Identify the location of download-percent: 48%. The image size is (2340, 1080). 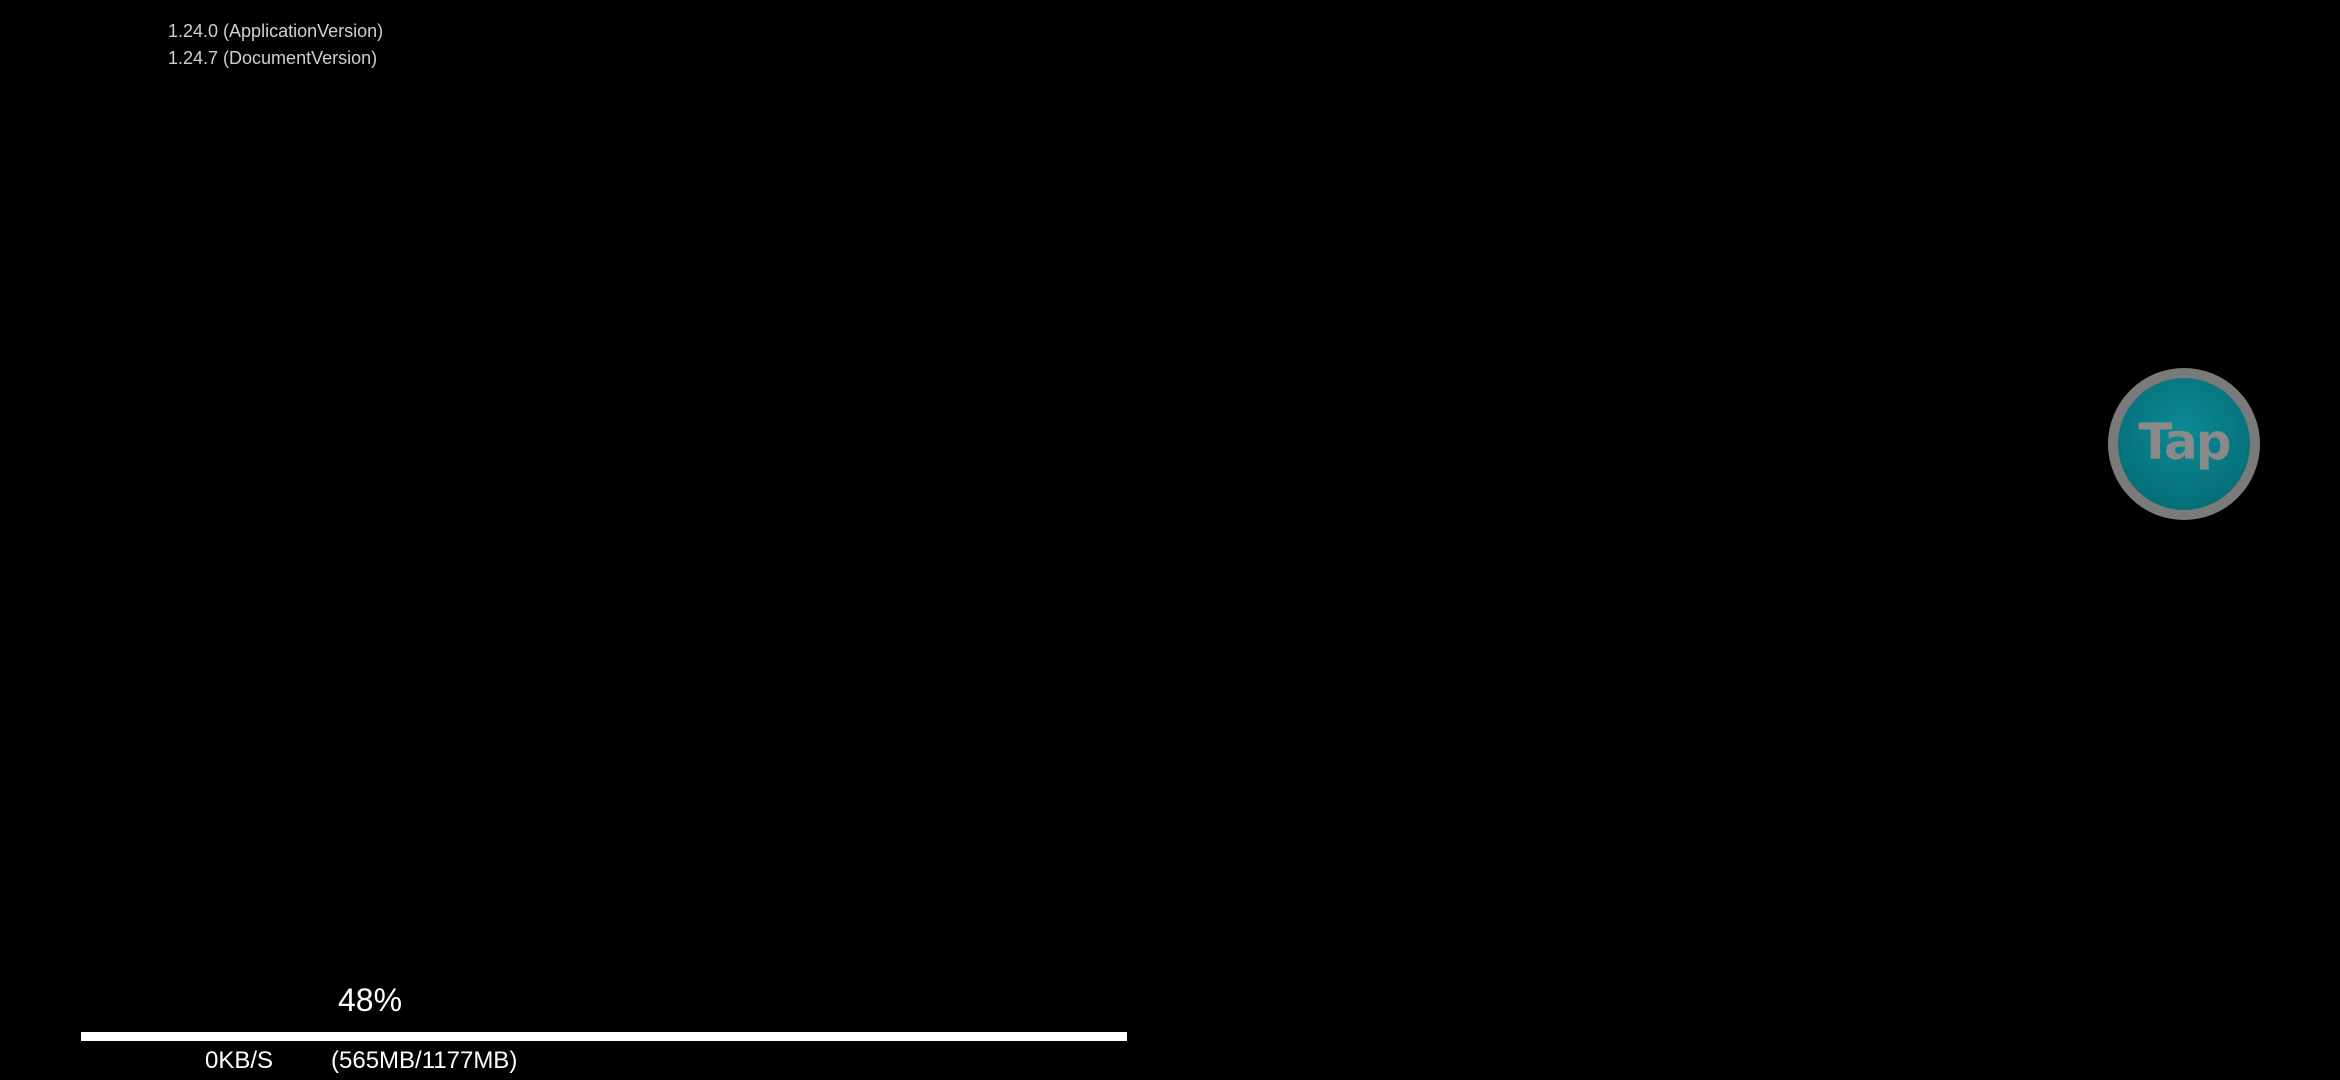
(370, 1000).